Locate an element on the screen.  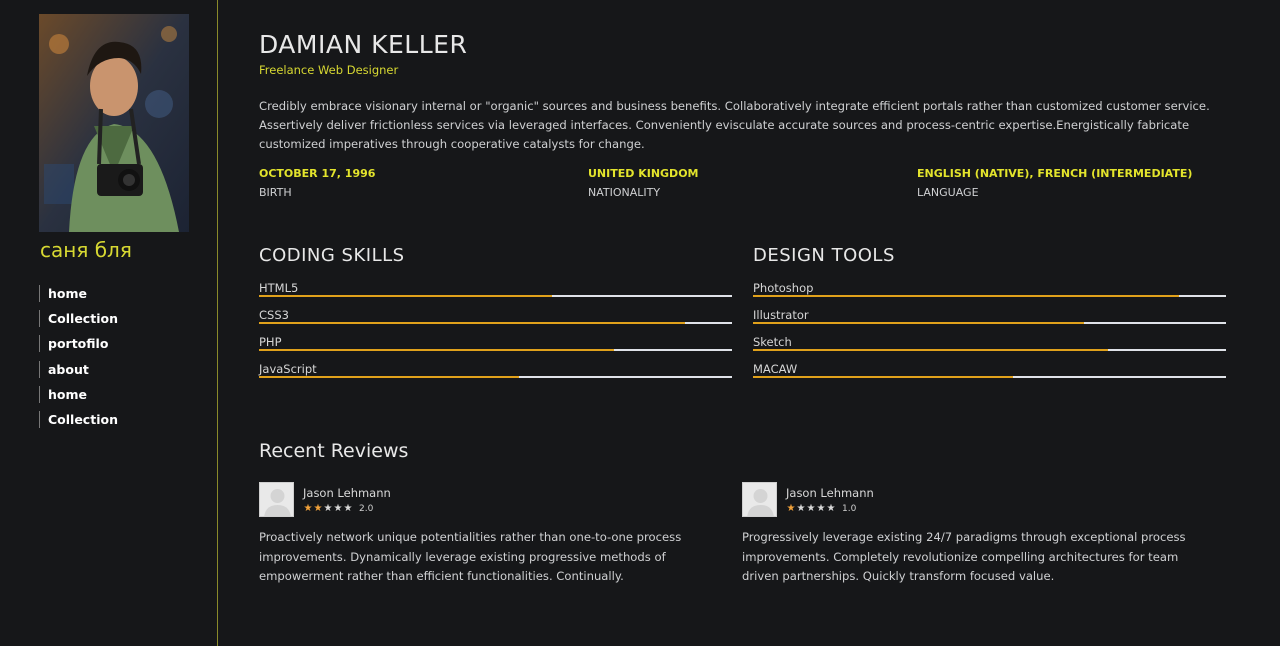
skill-row: Illustrator is located at coordinates (989, 321).